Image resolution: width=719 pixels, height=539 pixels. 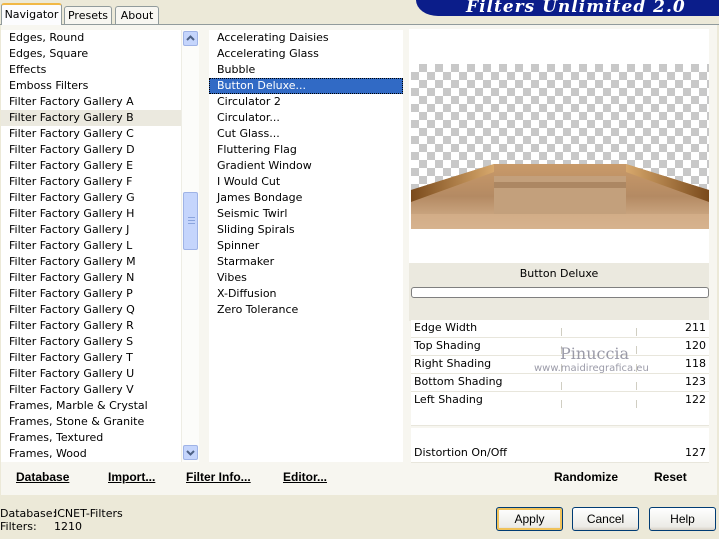 What do you see at coordinates (695, 327) in the screenshot?
I see `param-value: 211` at bounding box center [695, 327].